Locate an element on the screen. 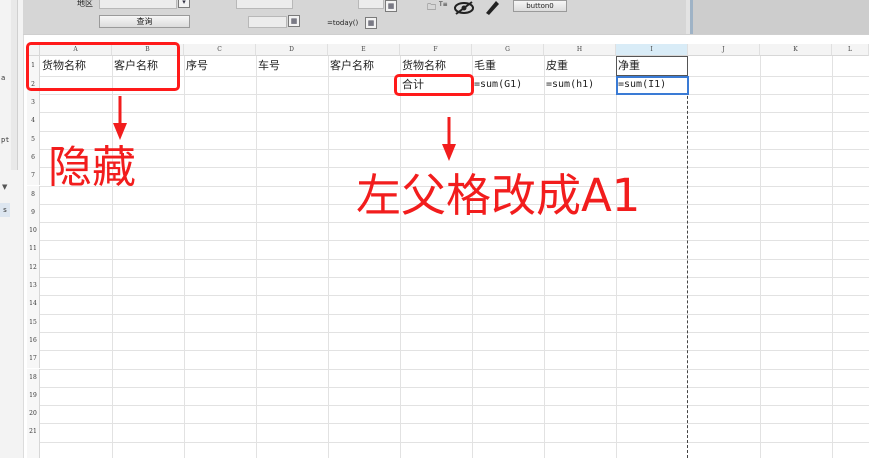  column-header-i: I is located at coordinates (652, 50).